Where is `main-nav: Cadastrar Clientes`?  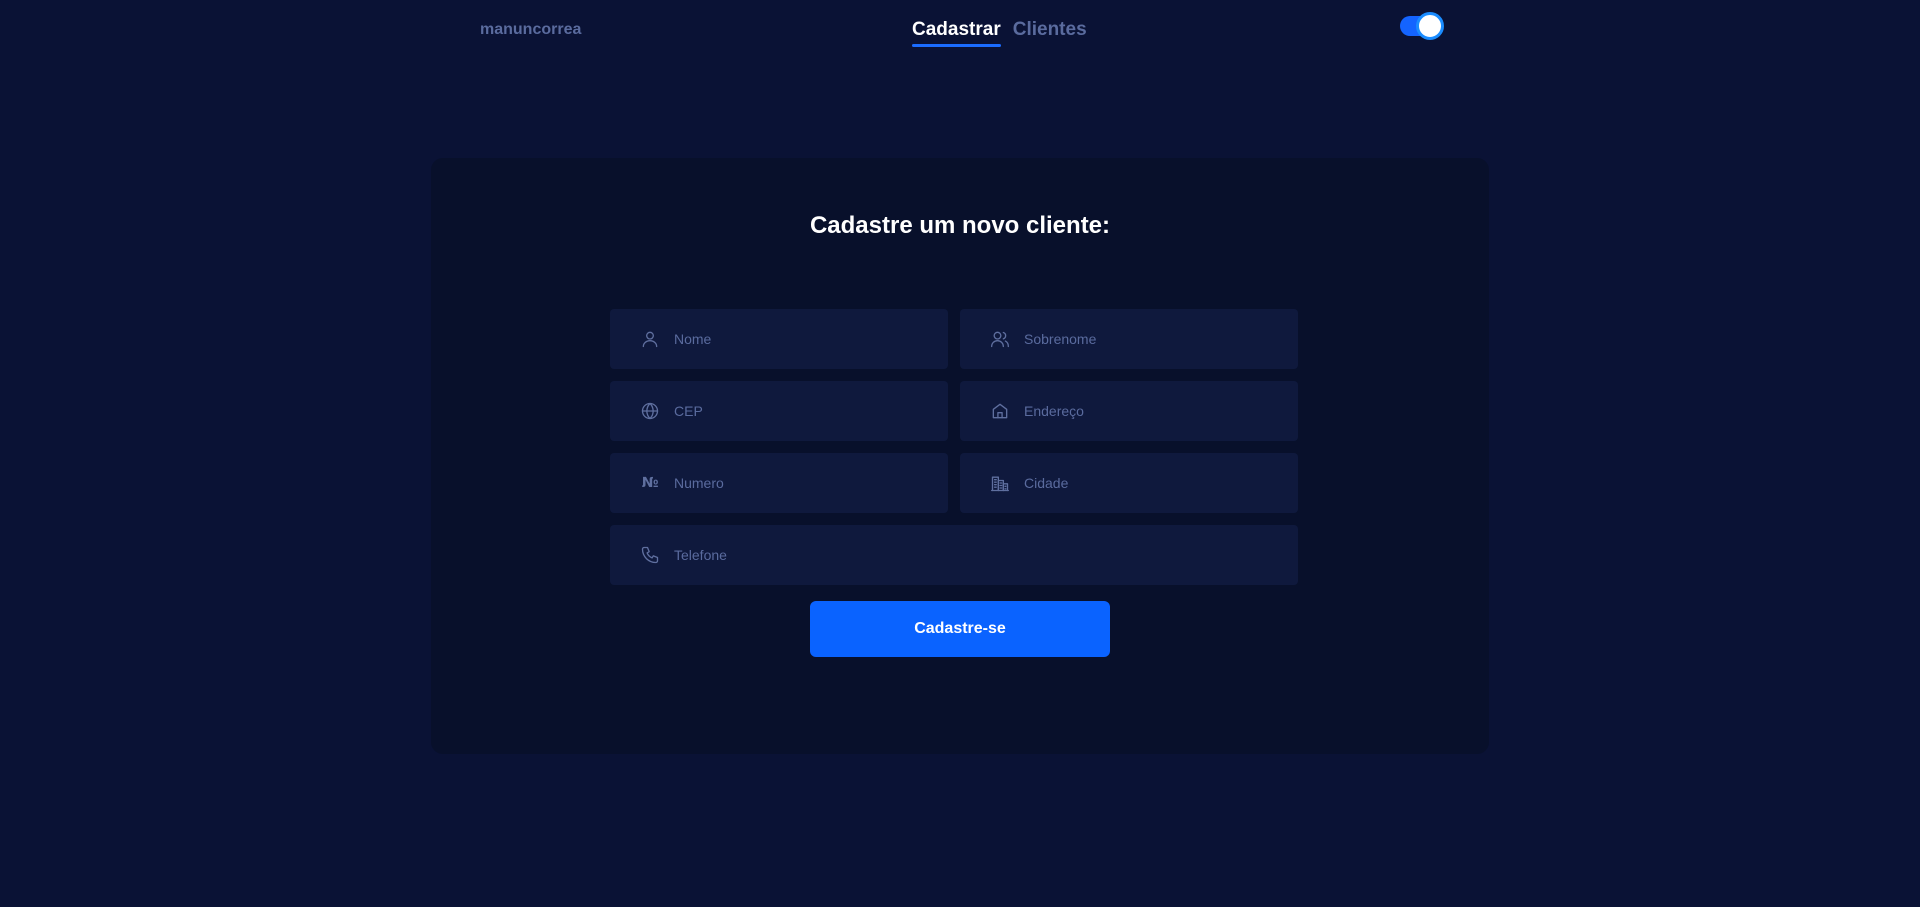 main-nav: Cadastrar Clientes is located at coordinates (999, 33).